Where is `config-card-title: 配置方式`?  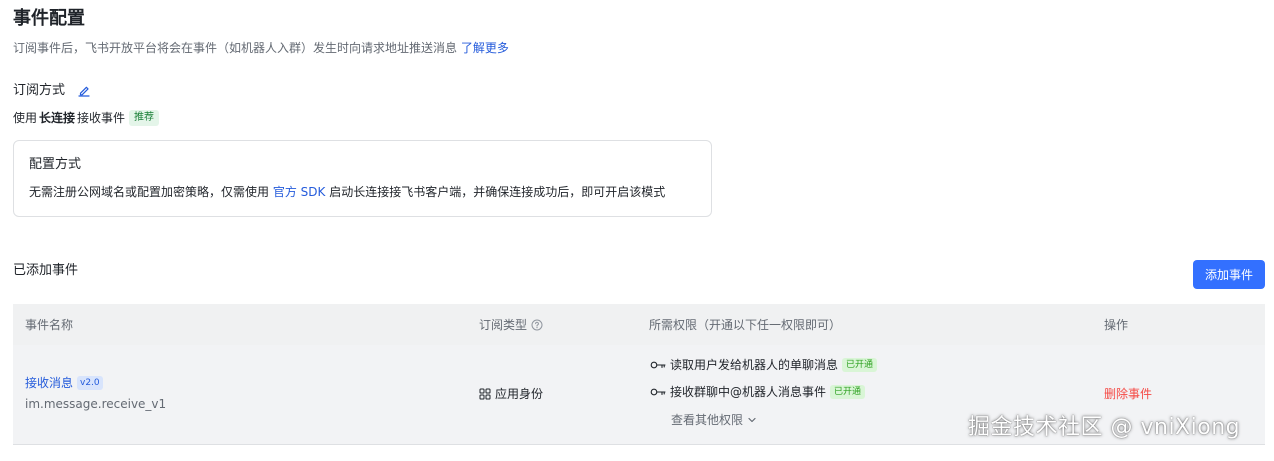
config-card-title: 配置方式 is located at coordinates (55, 164).